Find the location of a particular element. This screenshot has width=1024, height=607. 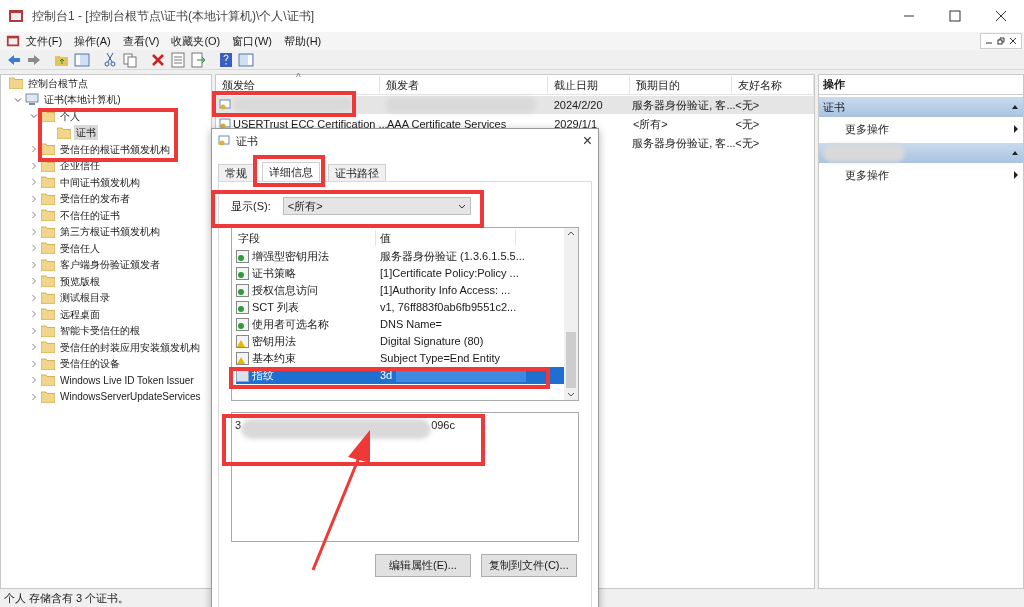

tree-item: 客户端身份验证颁发者 is located at coordinates (110, 265).